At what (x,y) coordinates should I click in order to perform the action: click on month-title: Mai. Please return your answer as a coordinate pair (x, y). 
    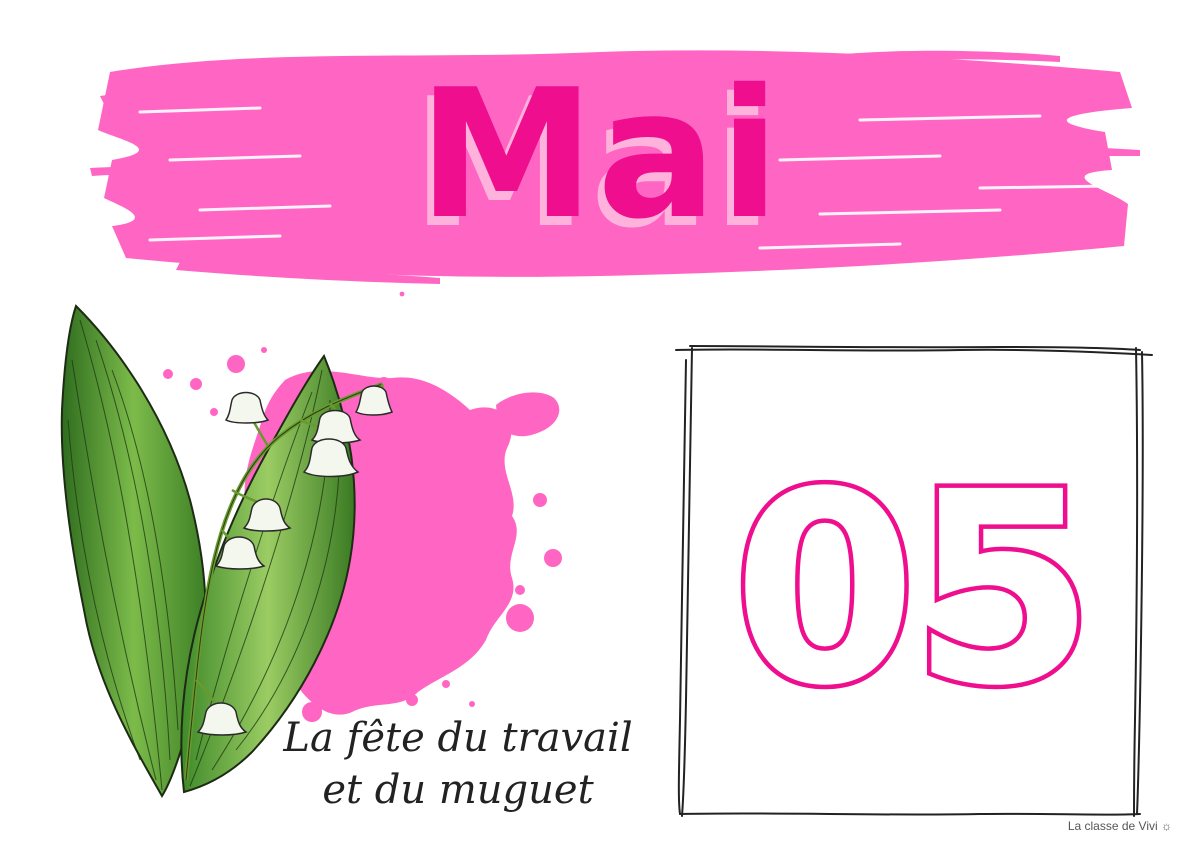
    Looking at the image, I should click on (600, 154).